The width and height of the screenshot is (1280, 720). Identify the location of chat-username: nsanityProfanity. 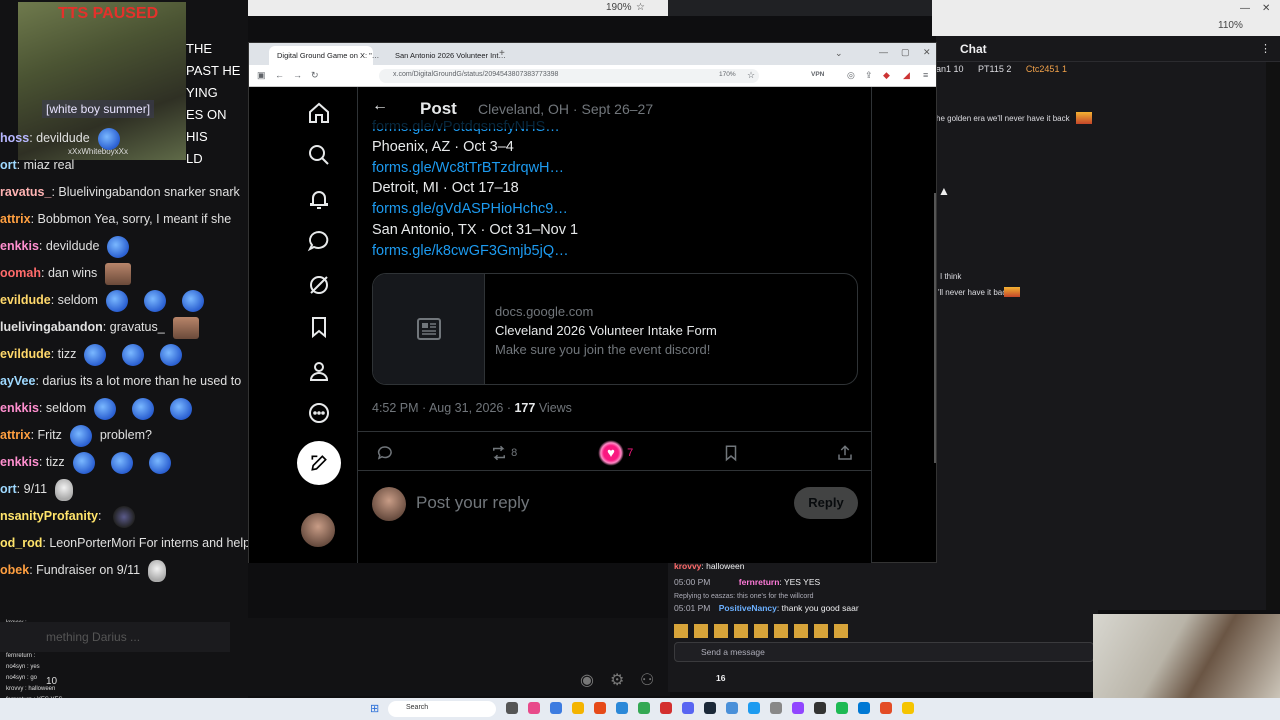
(49, 516).